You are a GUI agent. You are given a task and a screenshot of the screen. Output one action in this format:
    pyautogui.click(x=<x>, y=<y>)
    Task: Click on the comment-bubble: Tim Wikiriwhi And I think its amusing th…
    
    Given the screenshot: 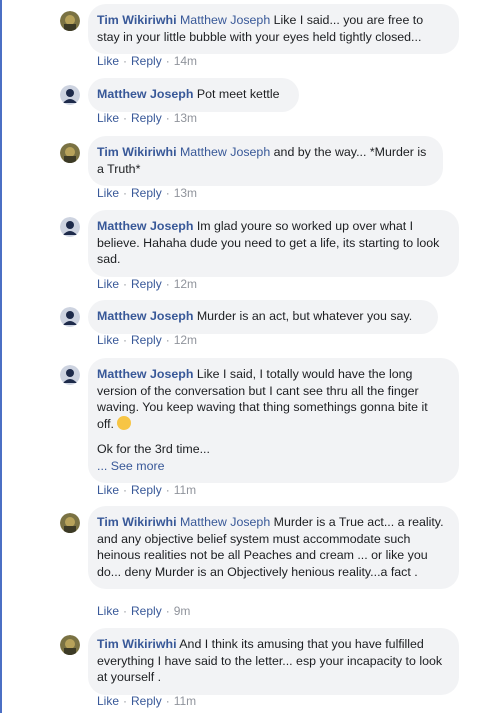 What is the action you would take?
    pyautogui.click(x=273, y=661)
    